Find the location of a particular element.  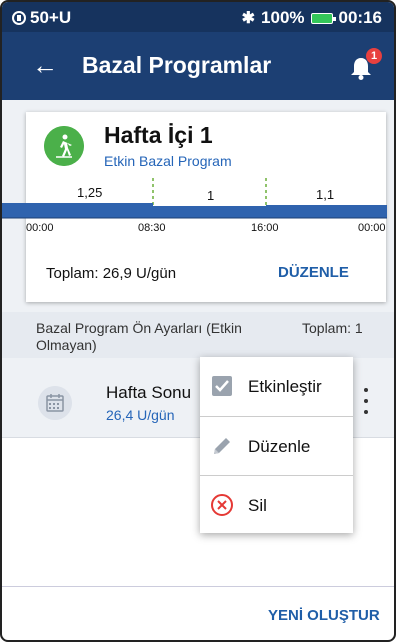

app-bar: ← Bazal Programlar 1 is located at coordinates (198, 66).